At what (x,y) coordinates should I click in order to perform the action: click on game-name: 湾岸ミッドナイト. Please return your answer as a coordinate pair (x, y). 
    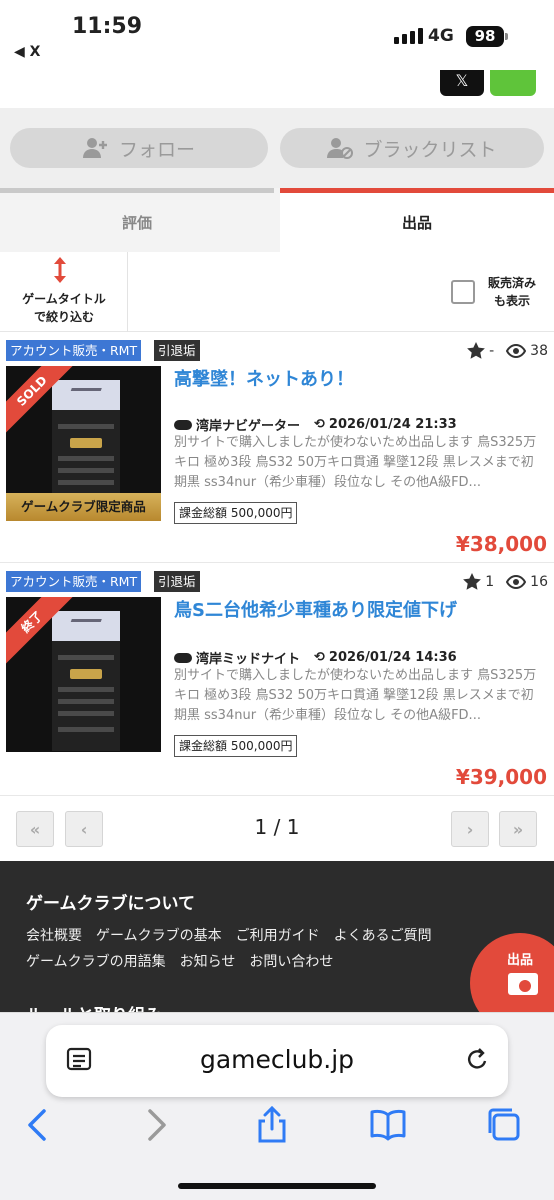
    Looking at the image, I should click on (248, 659).